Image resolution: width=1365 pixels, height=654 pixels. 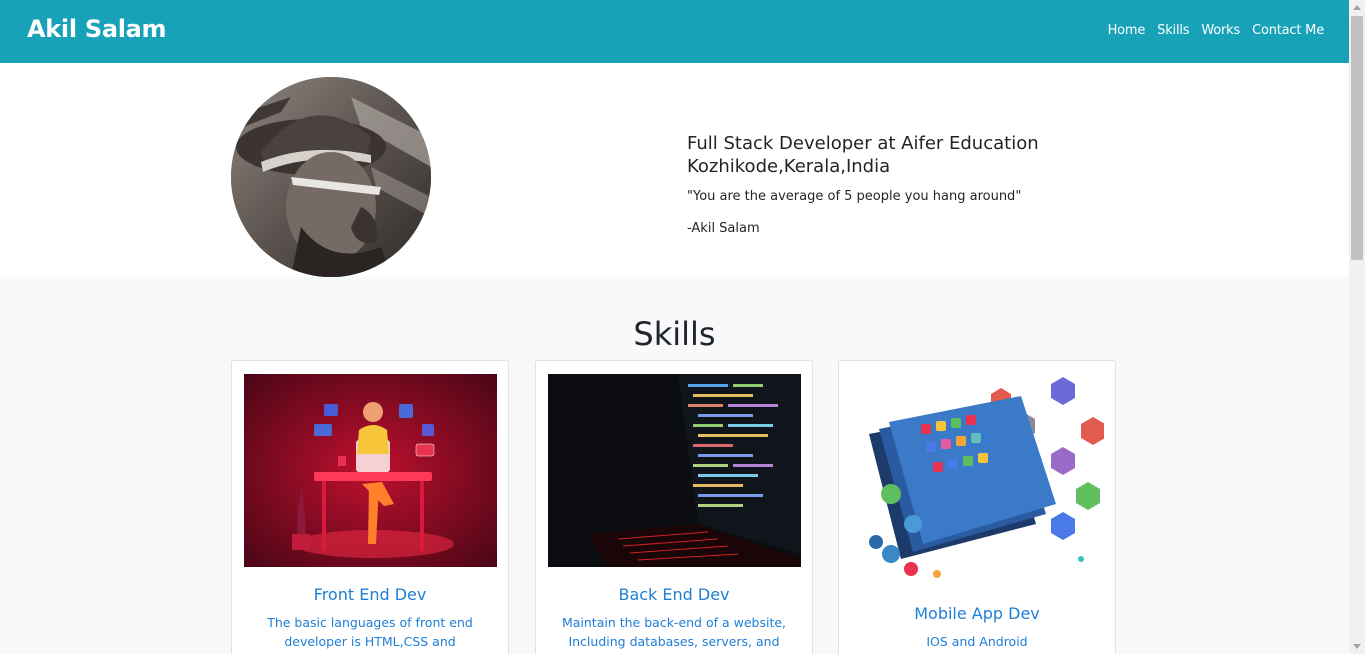 I want to click on hero-title-line2: Kozhikode,Kerala,India, so click(x=789, y=166).